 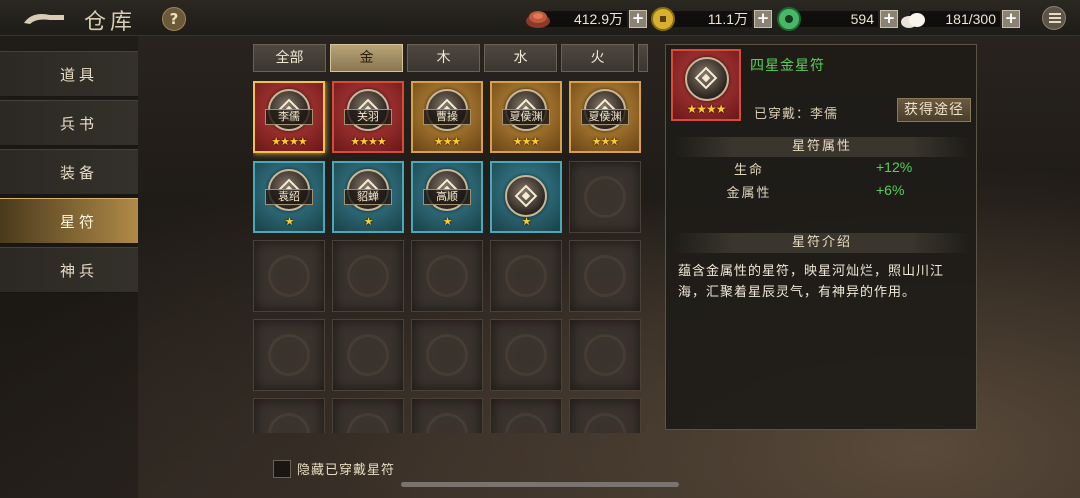 I want to click on talisman-item-unassigned: ★, so click(x=526, y=197).